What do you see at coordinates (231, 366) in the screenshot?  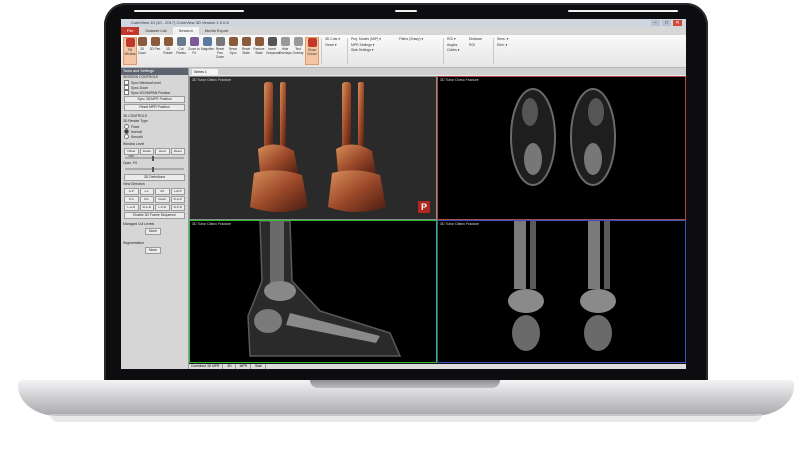 I see `status-3d: 3D` at bounding box center [231, 366].